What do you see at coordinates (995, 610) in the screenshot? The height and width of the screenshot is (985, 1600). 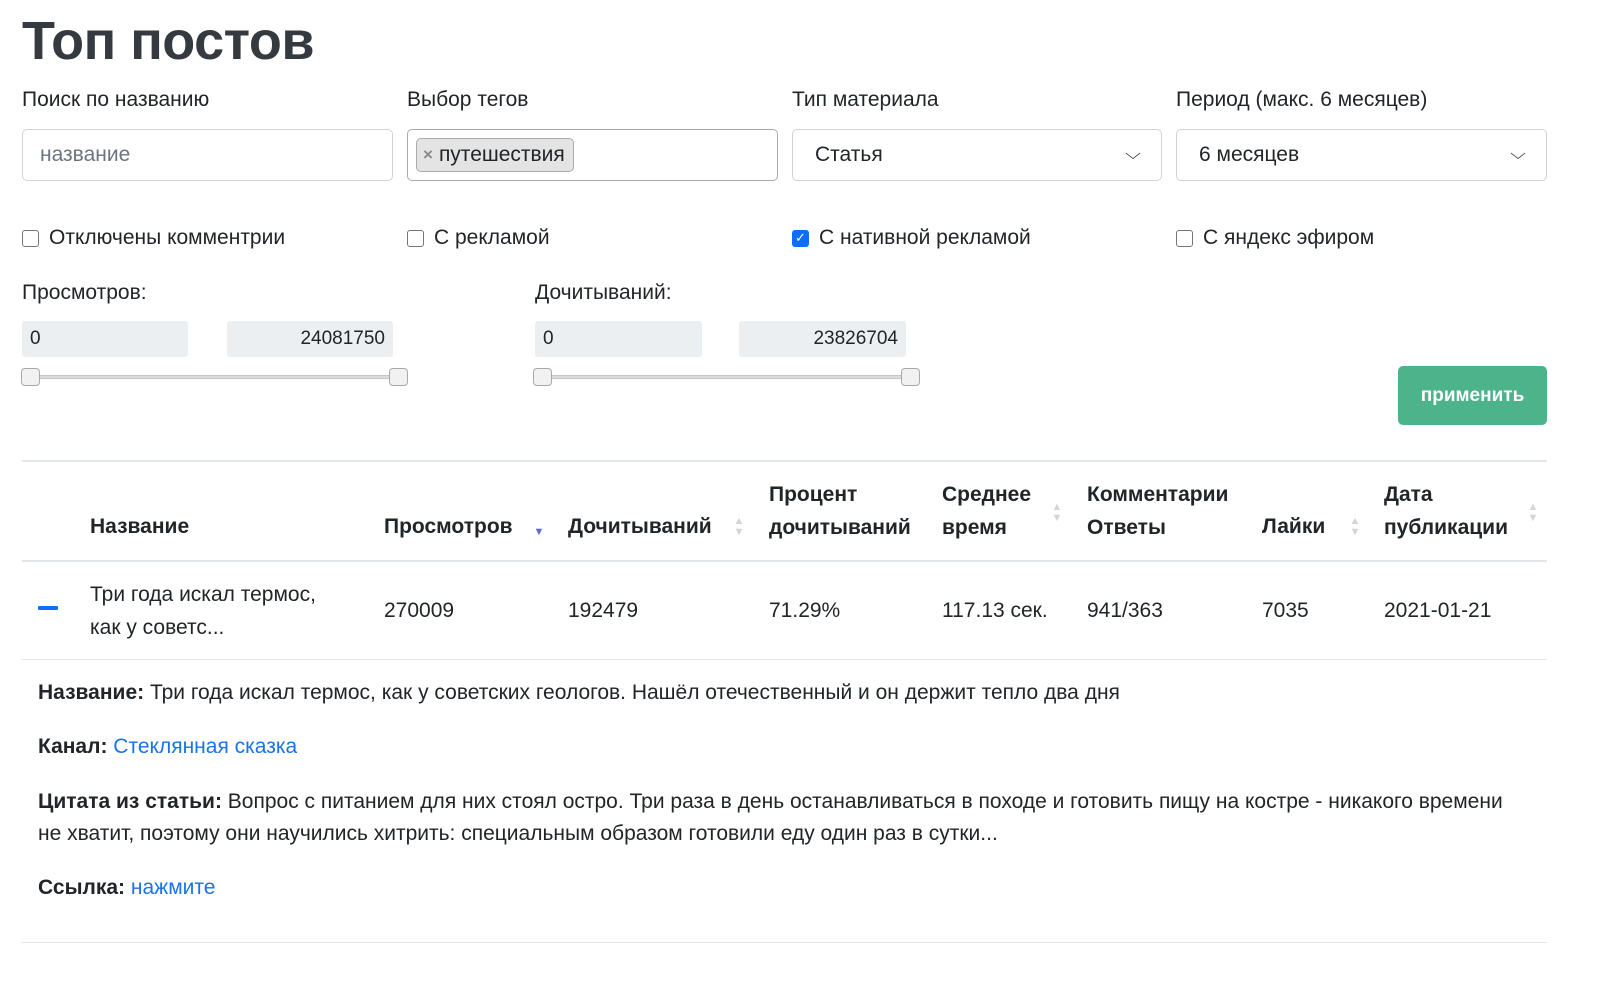 I see `row-avg-time: 117.13 сек.` at bounding box center [995, 610].